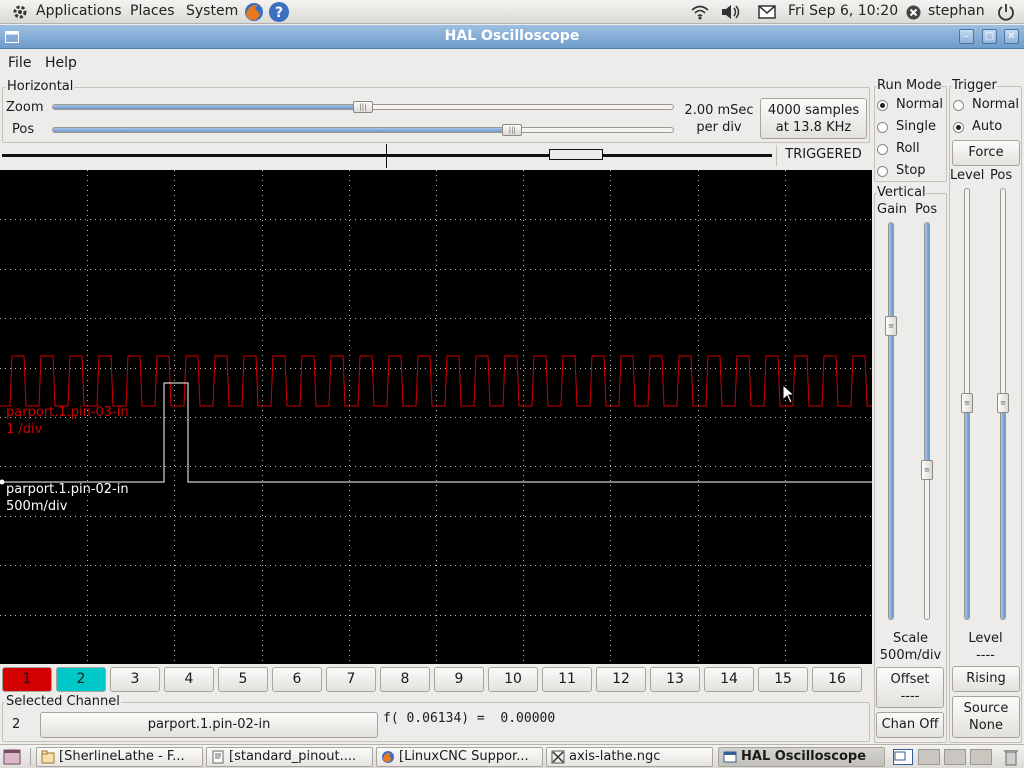 The height and width of the screenshot is (768, 1024). I want to click on task-label: HAL Oscilloscope, so click(804, 756).